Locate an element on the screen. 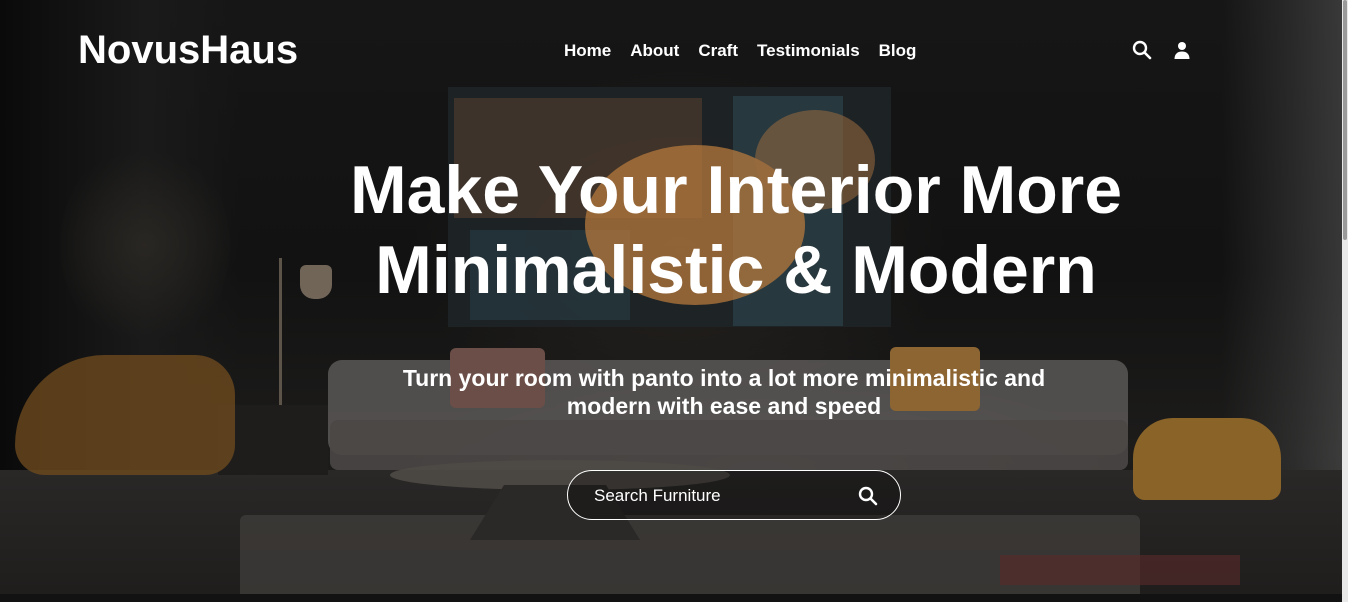 The height and width of the screenshot is (602, 1348). nav-link-home: Home is located at coordinates (587, 51).